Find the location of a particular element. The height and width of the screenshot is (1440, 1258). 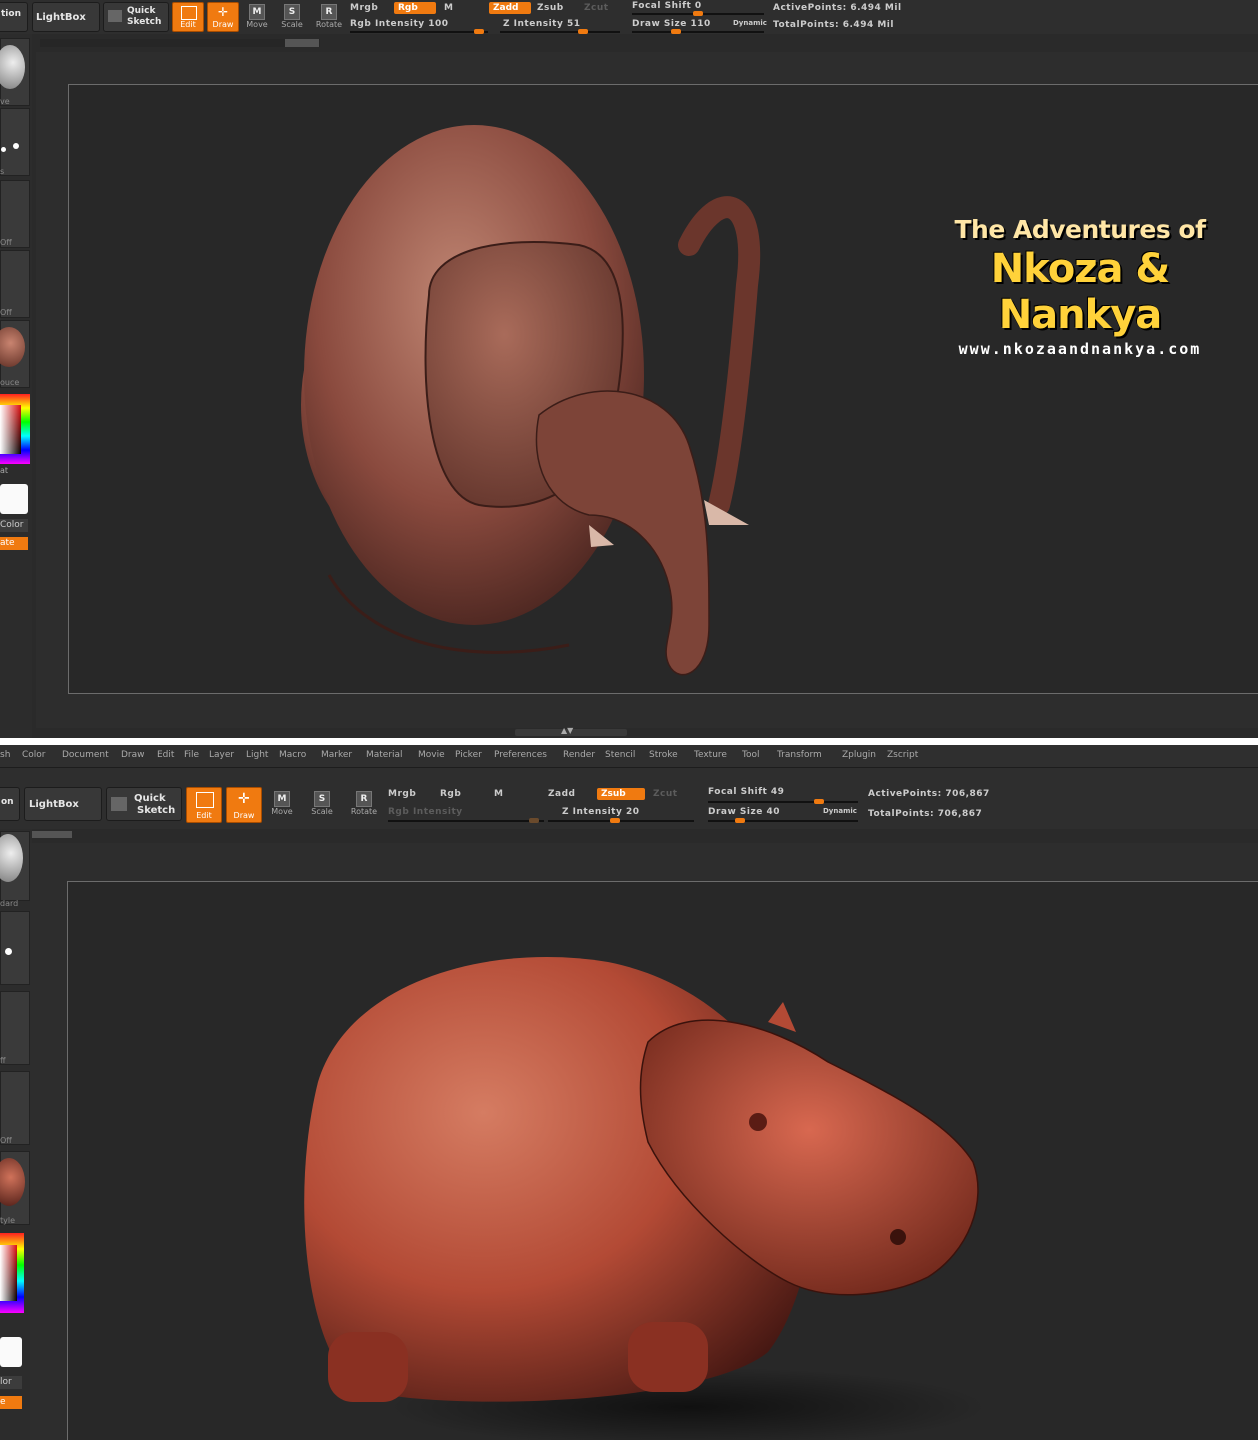

hippo-eye is located at coordinates (758, 1122).